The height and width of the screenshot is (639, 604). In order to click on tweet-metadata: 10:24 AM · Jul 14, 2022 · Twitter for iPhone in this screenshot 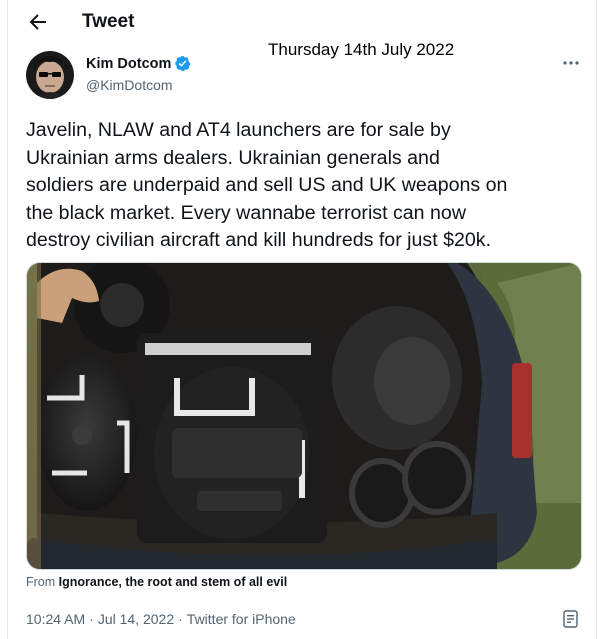, I will do `click(161, 619)`.